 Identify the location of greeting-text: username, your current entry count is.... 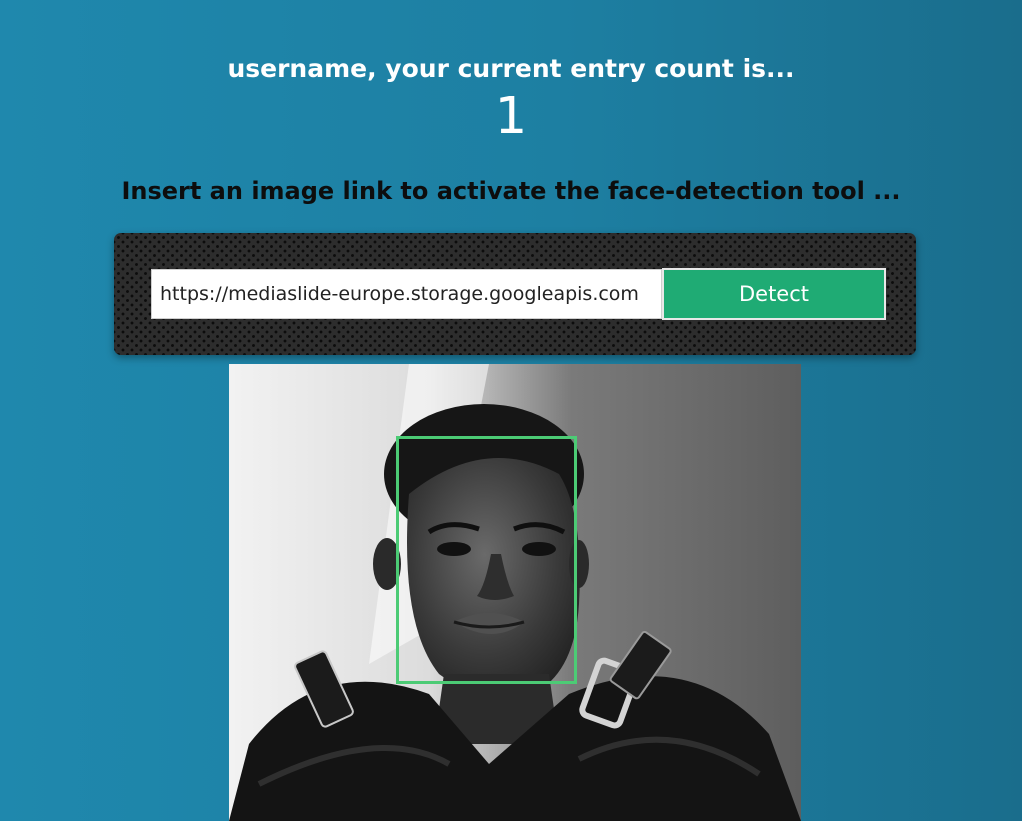
(511, 68).